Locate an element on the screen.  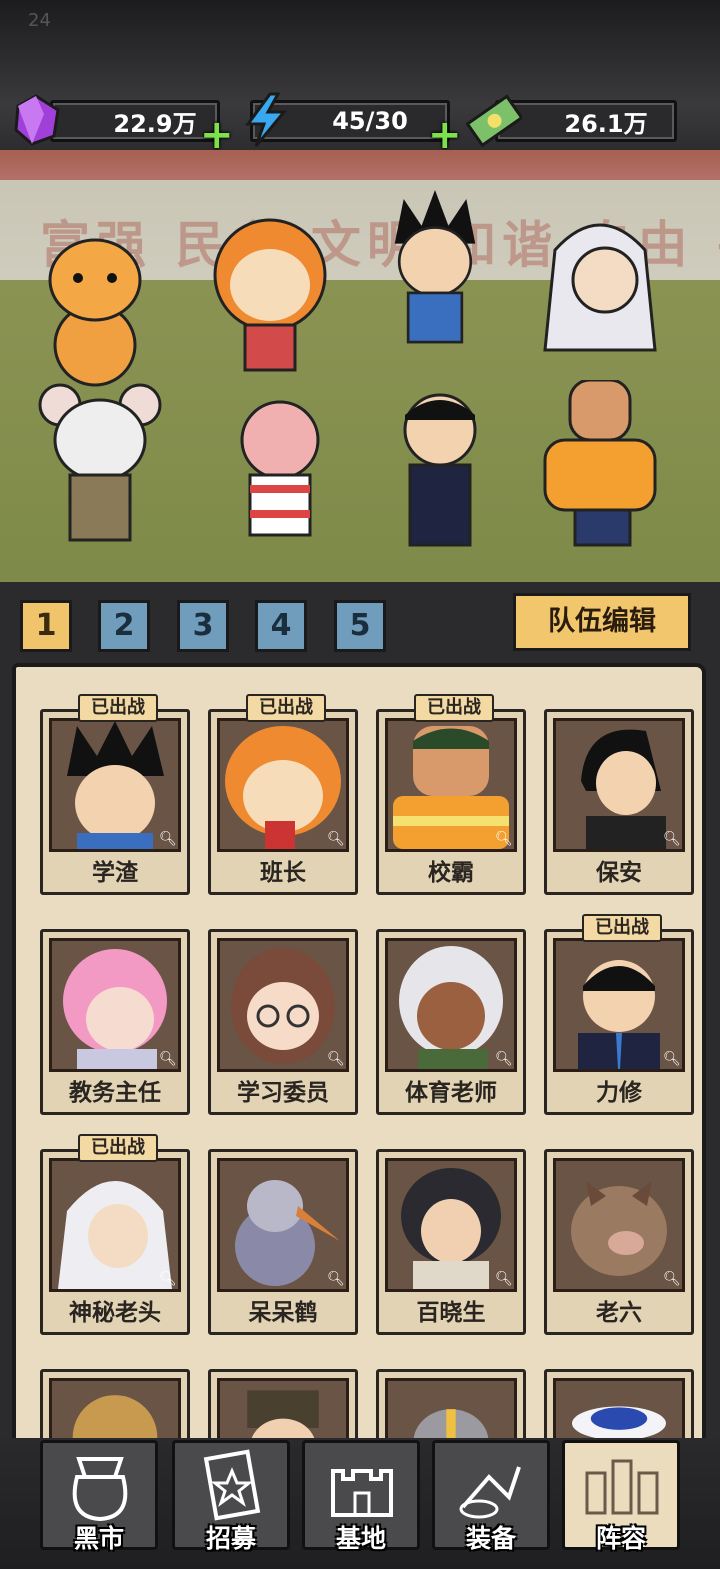
castle-icon is located at coordinates (362, 1493).